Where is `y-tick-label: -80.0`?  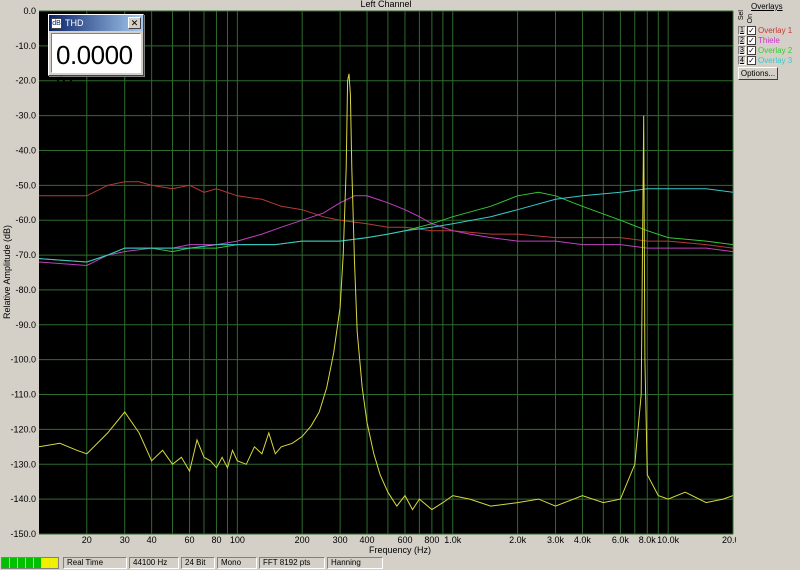
y-tick-label: -80.0 is located at coordinates (25, 290).